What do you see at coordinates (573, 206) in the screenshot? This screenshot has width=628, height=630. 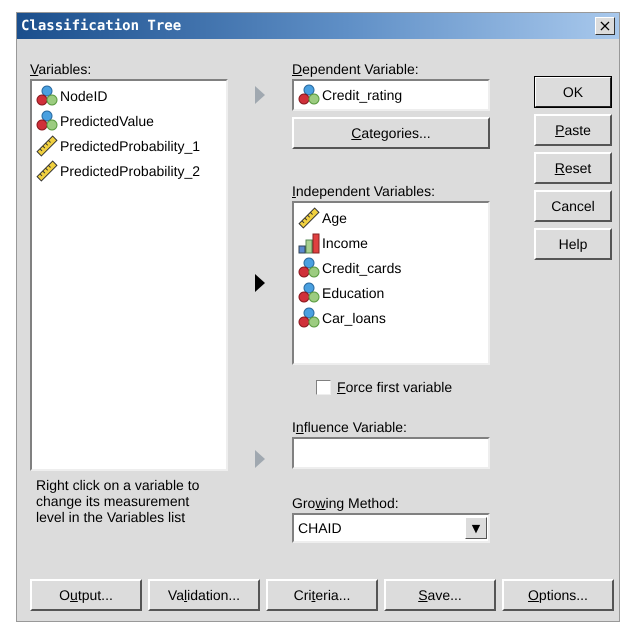 I see `dialog-button: Cancel` at bounding box center [573, 206].